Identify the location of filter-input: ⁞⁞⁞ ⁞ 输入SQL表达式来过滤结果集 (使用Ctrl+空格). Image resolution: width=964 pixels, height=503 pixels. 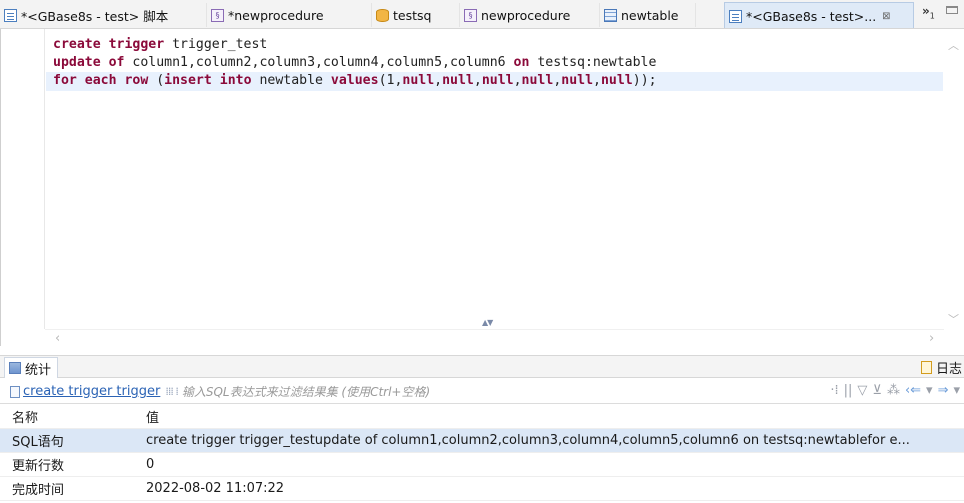
(419, 391).